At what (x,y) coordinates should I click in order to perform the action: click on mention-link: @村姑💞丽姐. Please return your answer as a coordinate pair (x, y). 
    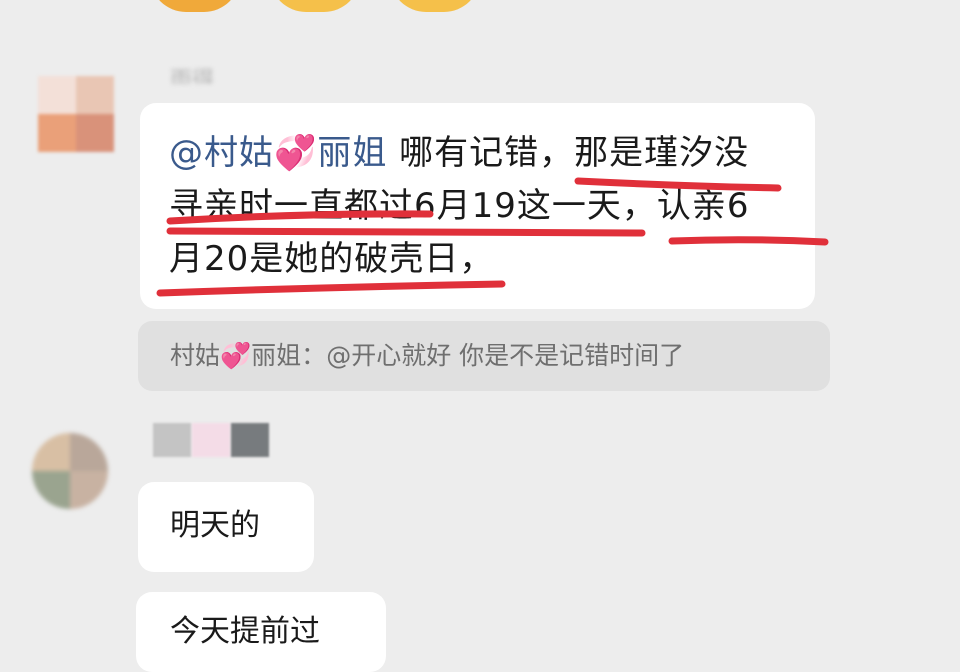
    Looking at the image, I should click on (278, 153).